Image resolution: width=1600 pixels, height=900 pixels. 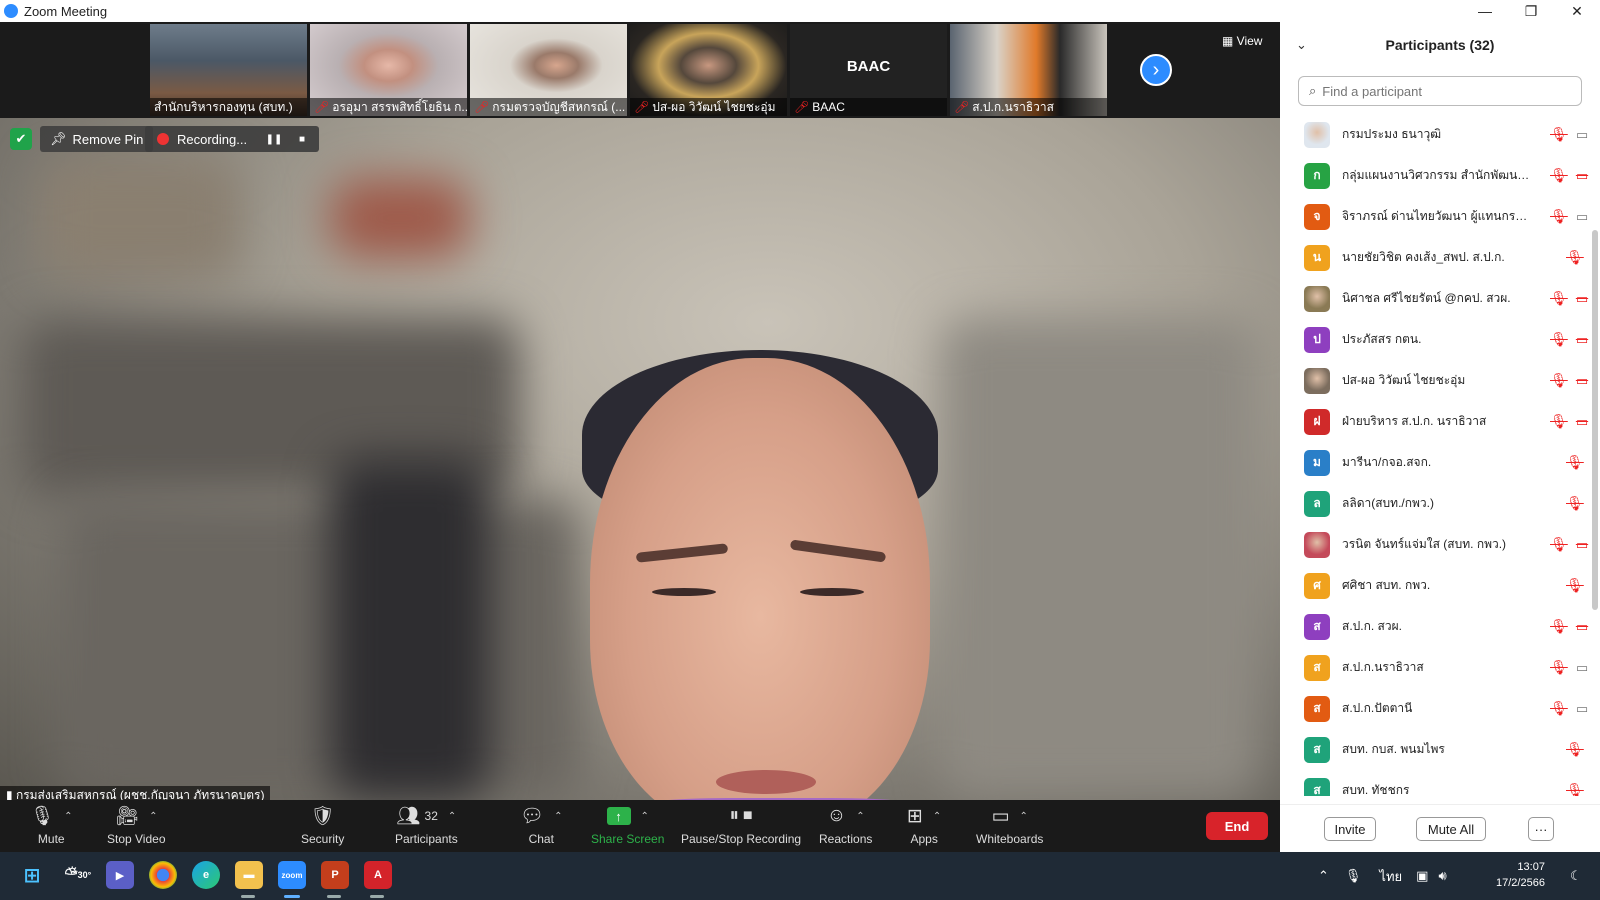 I want to click on participant-row: ก กลุ่มแผนงานวิศวกรรม สำนักพัฒนาพื้... 🎙︎ ▭, so click(x=1435, y=175).